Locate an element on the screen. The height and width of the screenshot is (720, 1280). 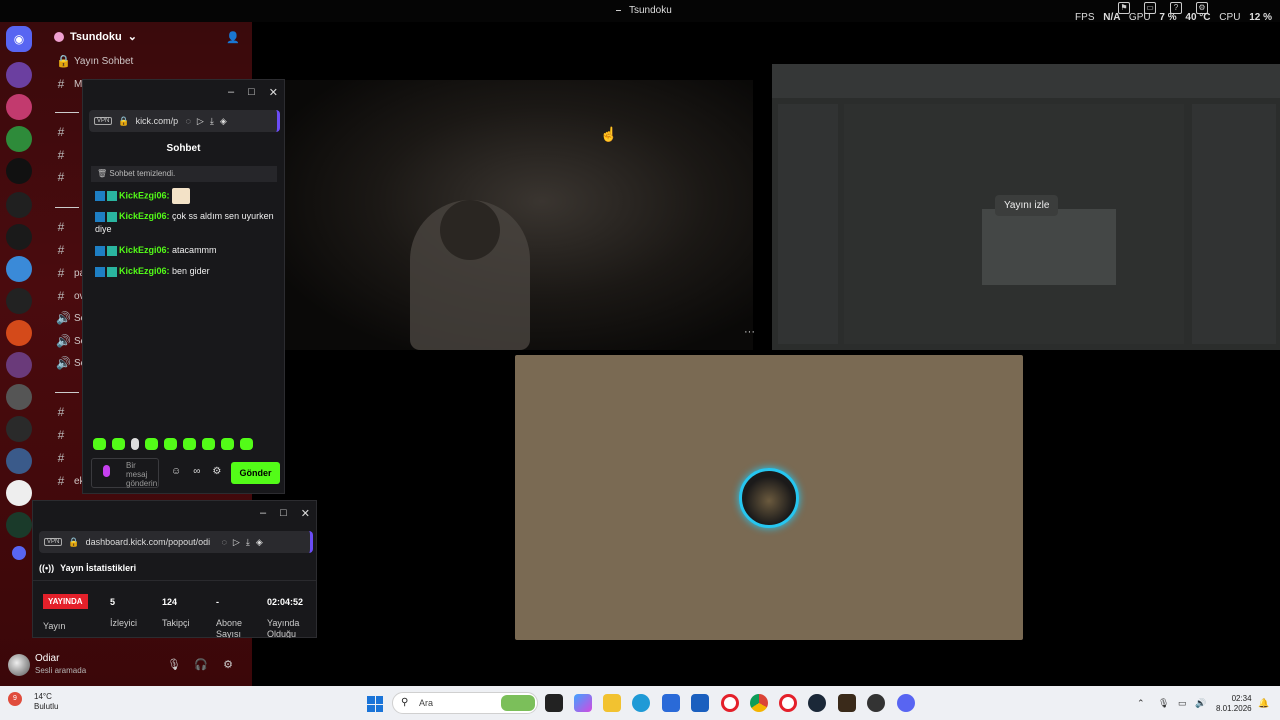
taskbar-search: ⚲ Ara is located at coordinates (465, 703).